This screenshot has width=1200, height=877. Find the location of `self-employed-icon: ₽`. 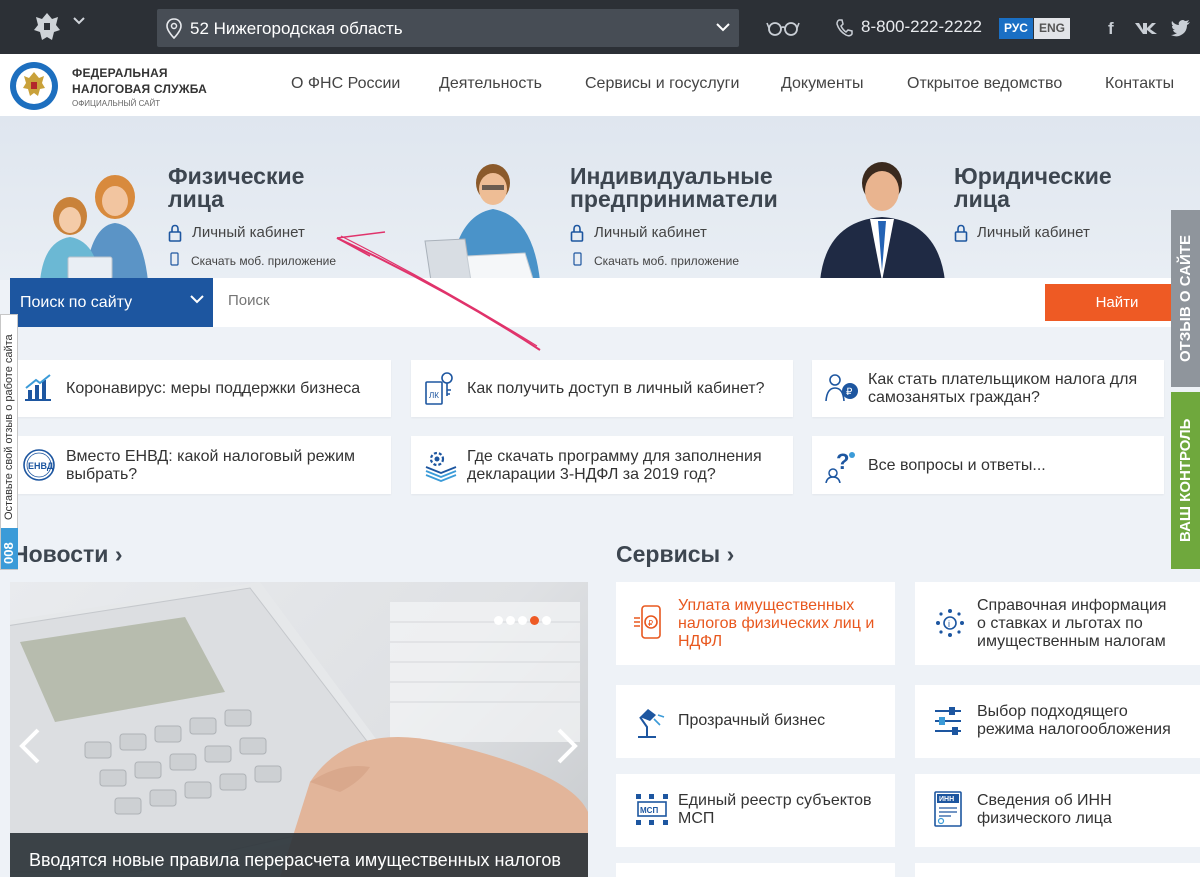

self-employed-icon: ₽ is located at coordinates (841, 388).